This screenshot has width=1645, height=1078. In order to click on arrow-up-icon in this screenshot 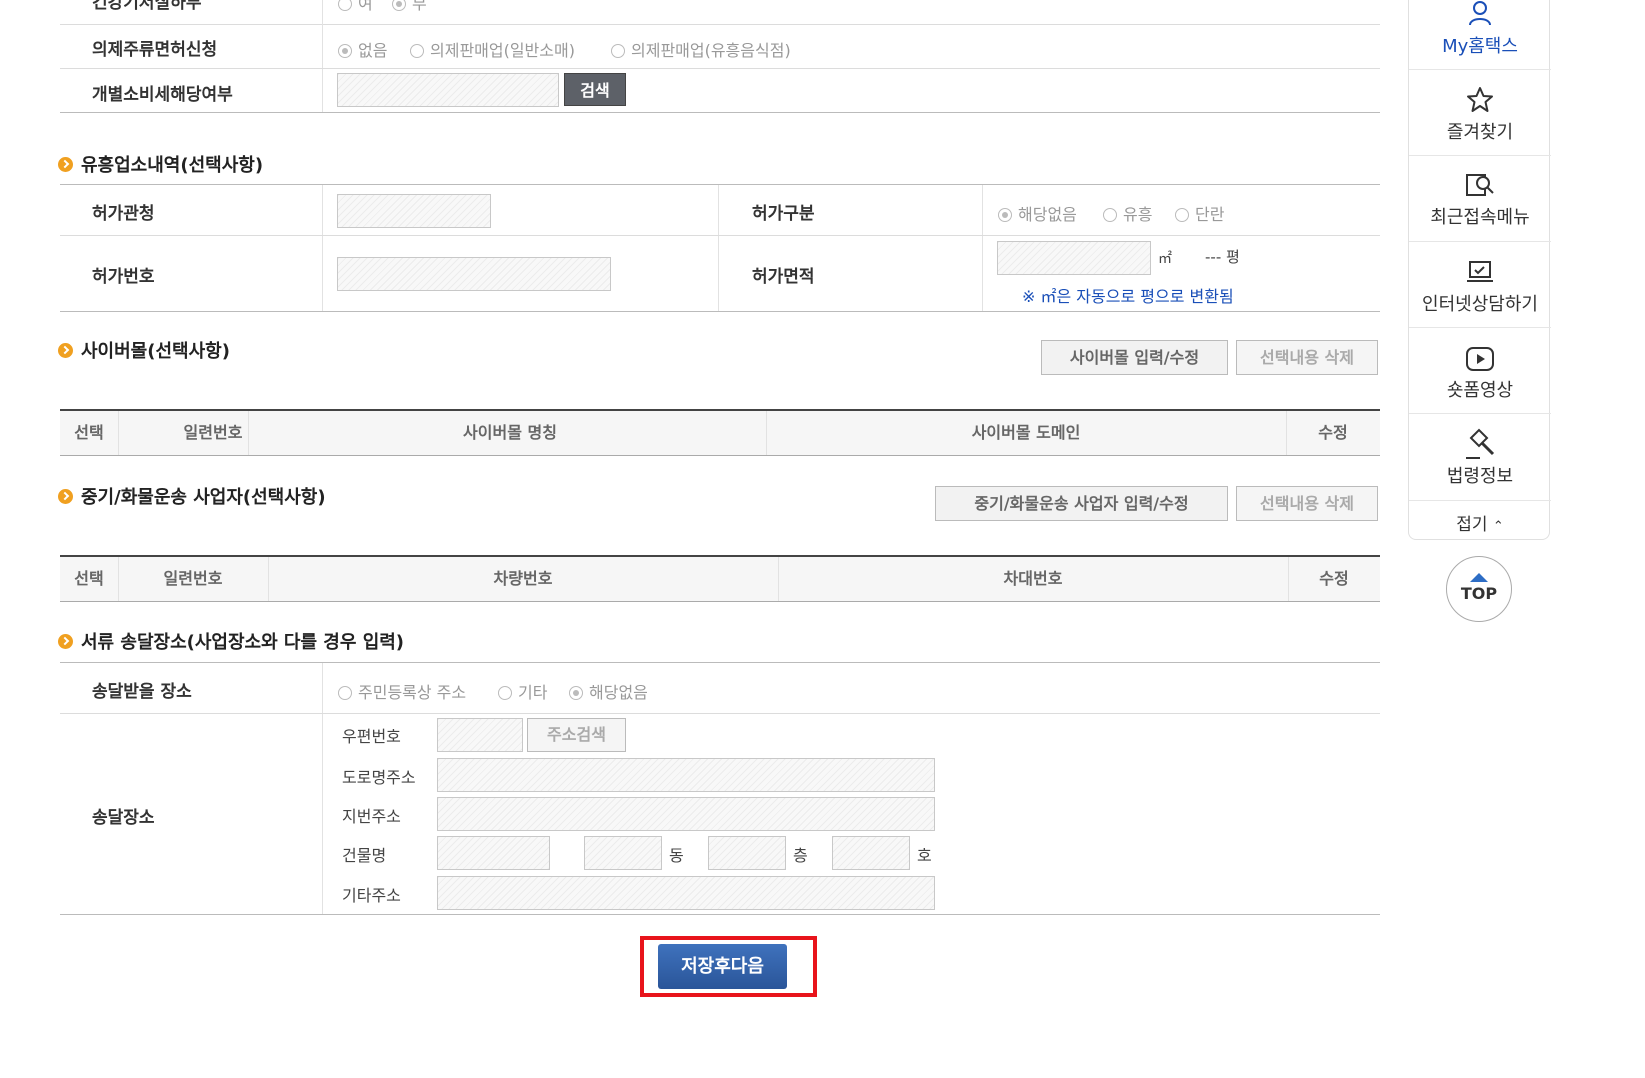, I will do `click(1479, 577)`.